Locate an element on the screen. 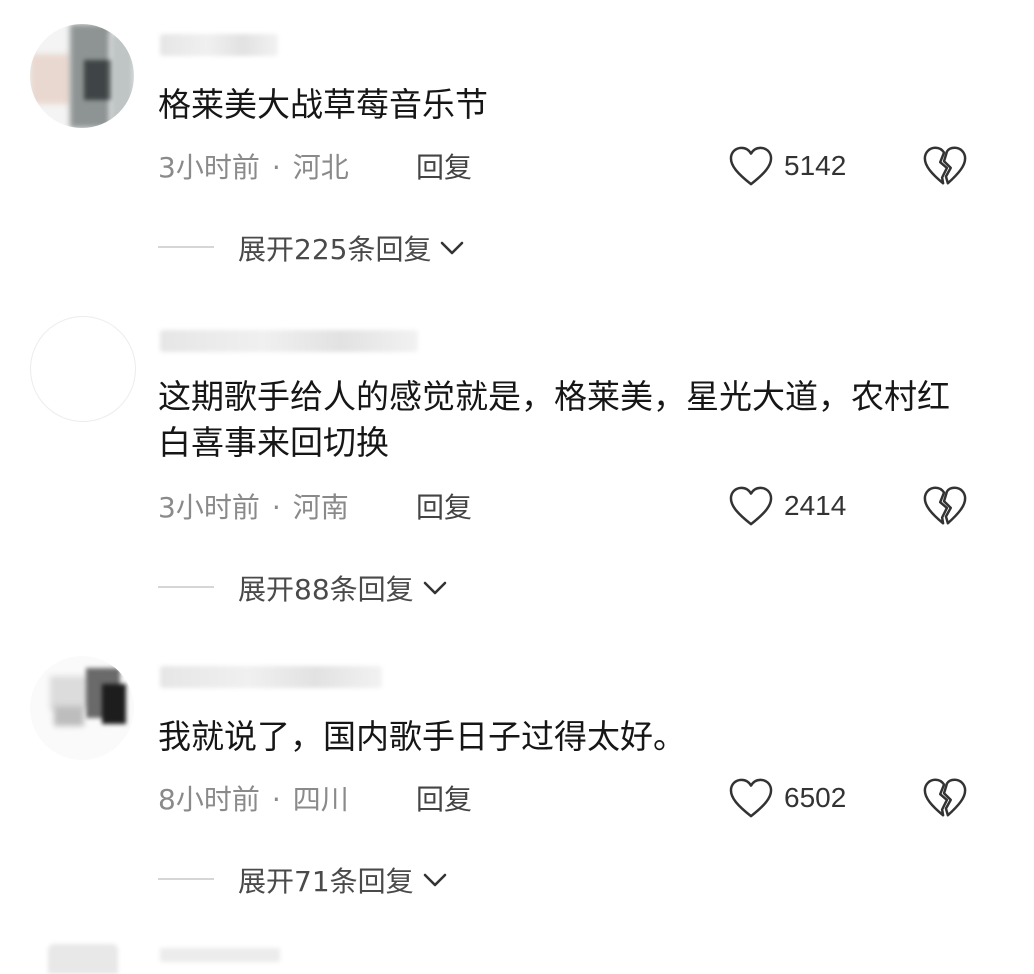 Image resolution: width=1034 pixels, height=974 pixels. like-count: 6502 is located at coordinates (815, 797).